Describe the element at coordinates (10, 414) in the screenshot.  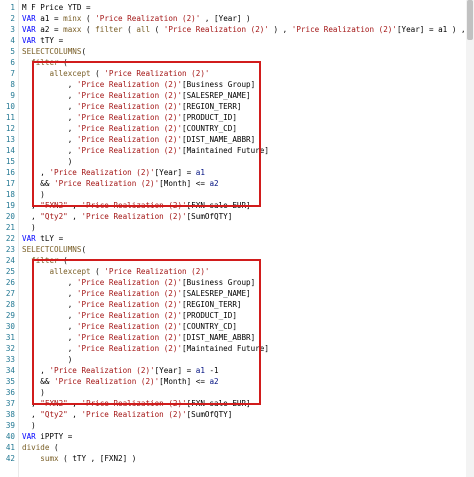
I see `line-number: 38` at that location.